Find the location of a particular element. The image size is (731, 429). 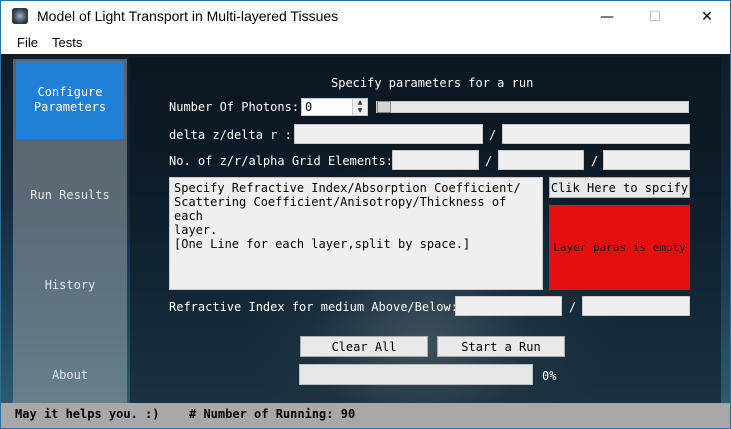

spin-arrows: ▲ ▼ is located at coordinates (359, 107).